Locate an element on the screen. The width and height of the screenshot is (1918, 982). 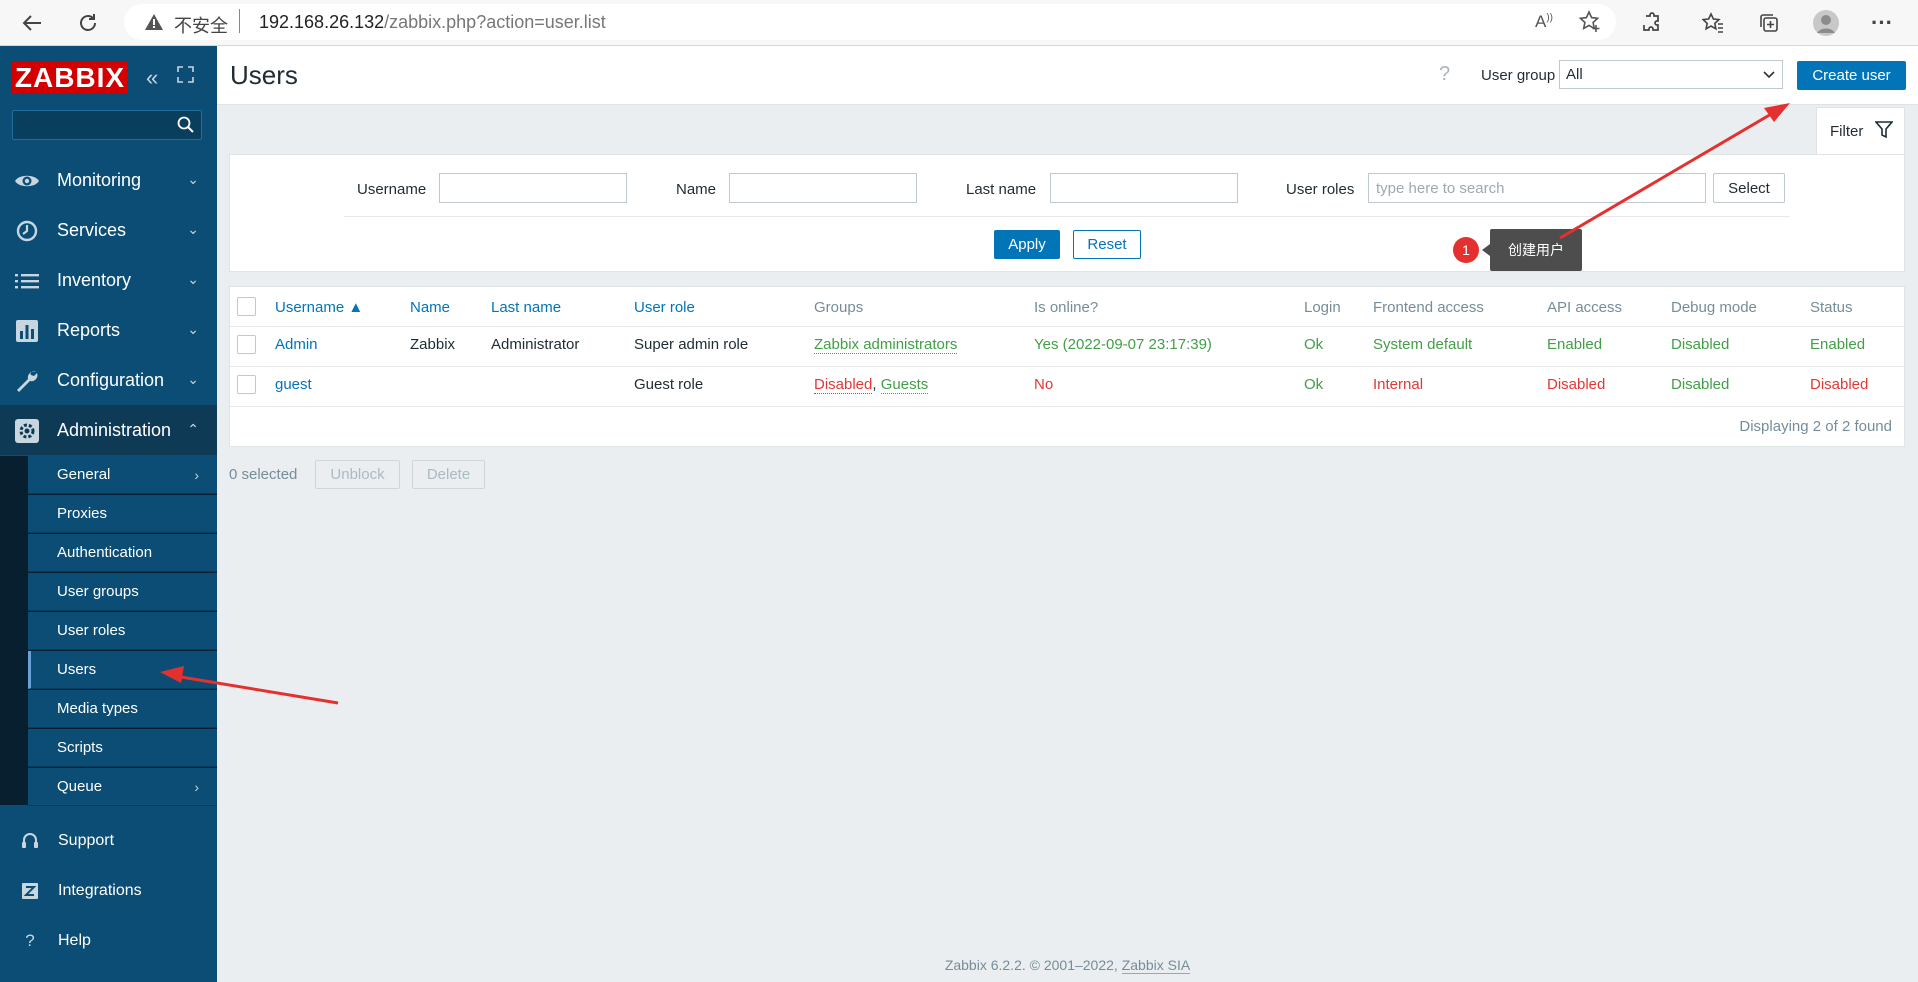
menu-administration: Administration ⌃ is located at coordinates (108, 430).